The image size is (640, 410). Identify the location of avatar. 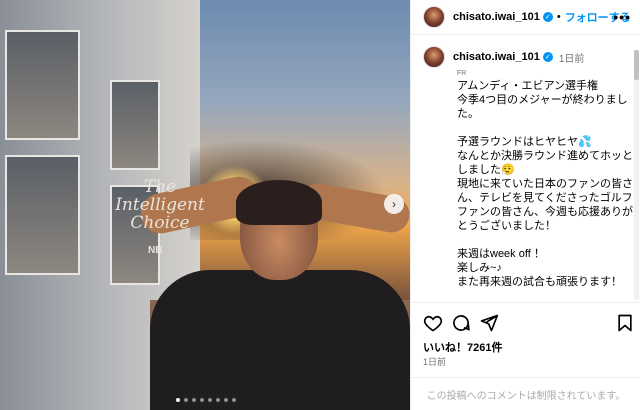
(434, 17).